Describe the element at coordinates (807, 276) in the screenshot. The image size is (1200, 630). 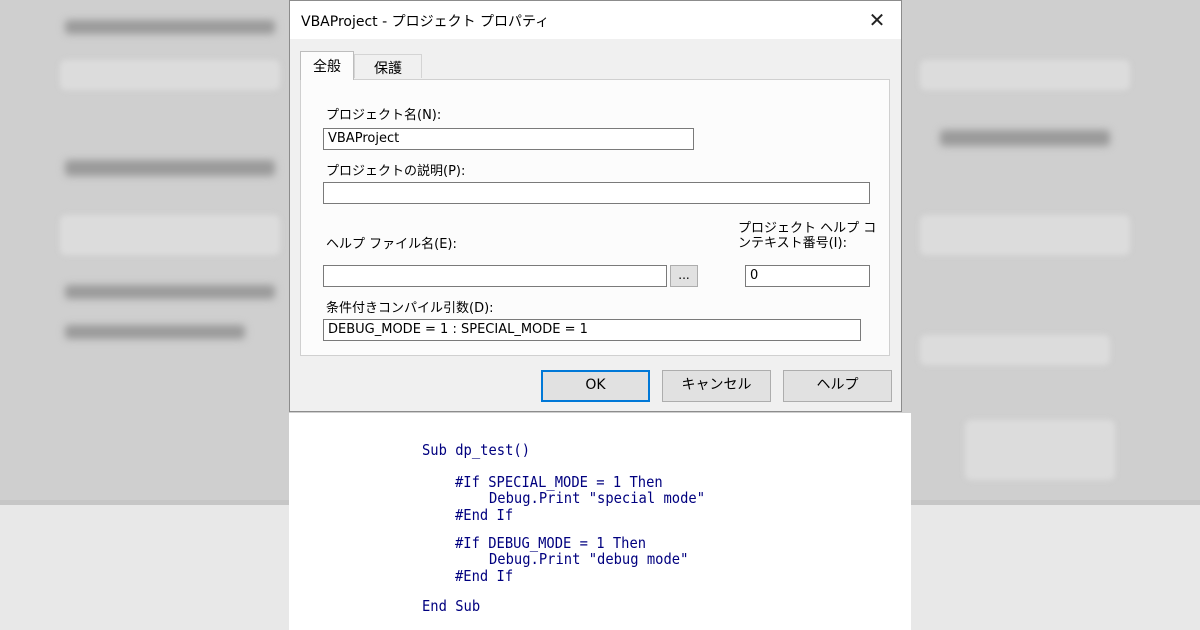
I see `help-context-id-input: 0` at that location.